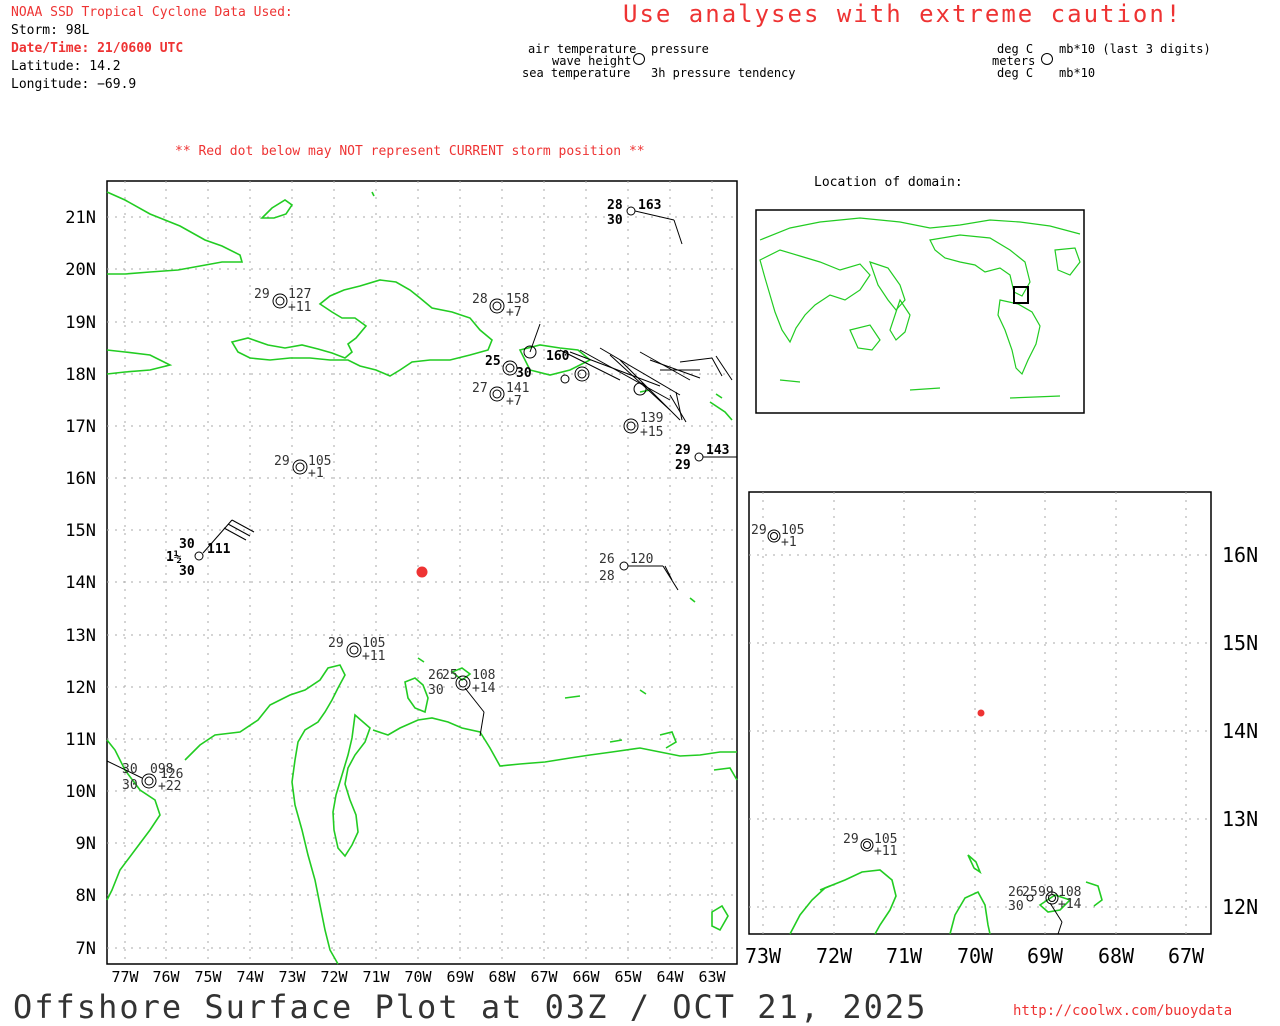 The image size is (1280, 1026). Describe the element at coordinates (670, 977) in the screenshot. I see `lon-label: 64W` at that location.